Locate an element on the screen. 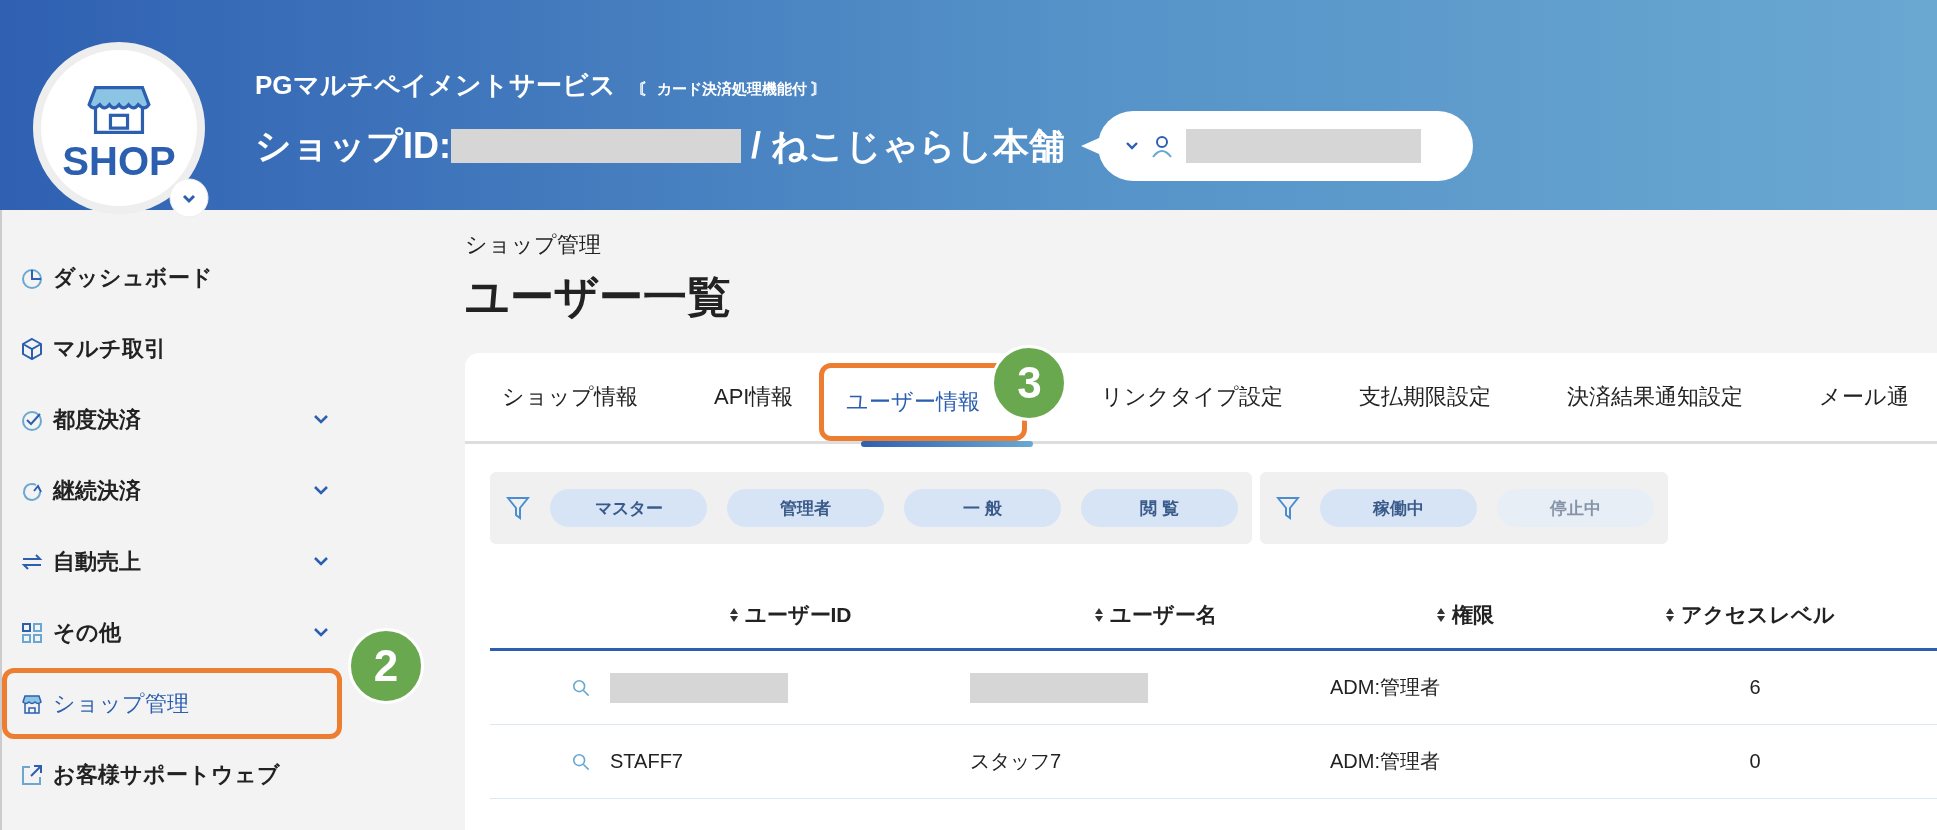 The height and width of the screenshot is (830, 1937). column-title: ユーザーID is located at coordinates (798, 615).